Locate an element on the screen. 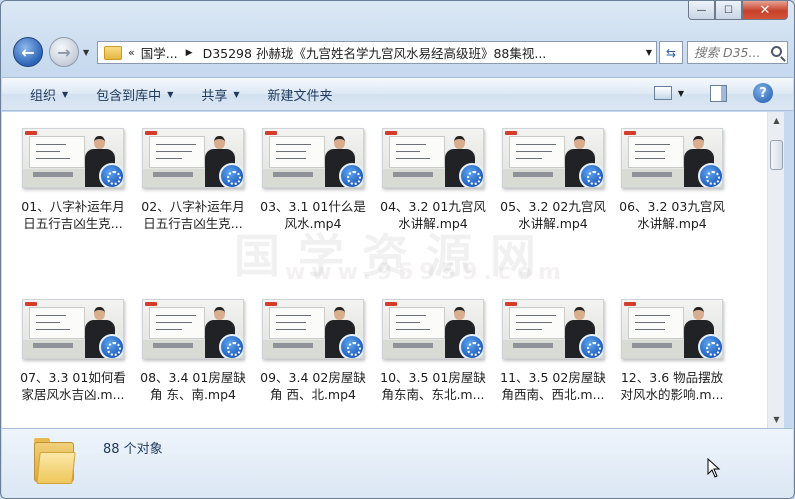 The width and height of the screenshot is (795, 499). share-label: 共享 is located at coordinates (214, 96).